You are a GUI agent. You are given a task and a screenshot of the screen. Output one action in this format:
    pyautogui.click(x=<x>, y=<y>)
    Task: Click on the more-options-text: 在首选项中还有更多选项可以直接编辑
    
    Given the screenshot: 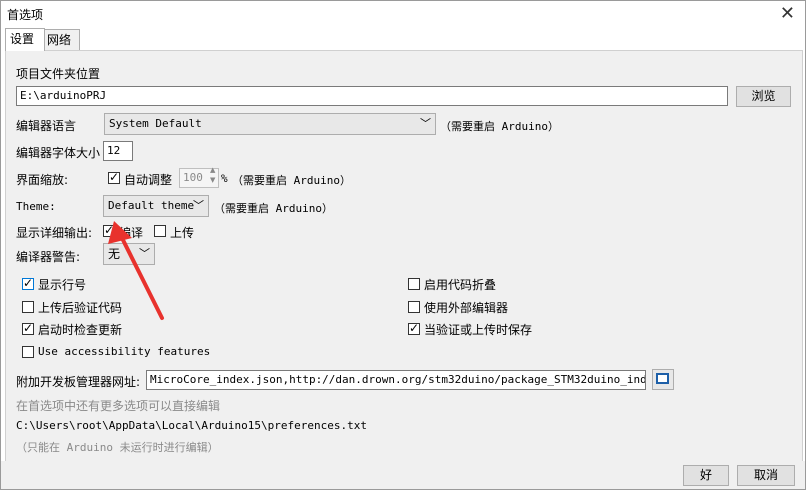 What is the action you would take?
    pyautogui.click(x=118, y=406)
    